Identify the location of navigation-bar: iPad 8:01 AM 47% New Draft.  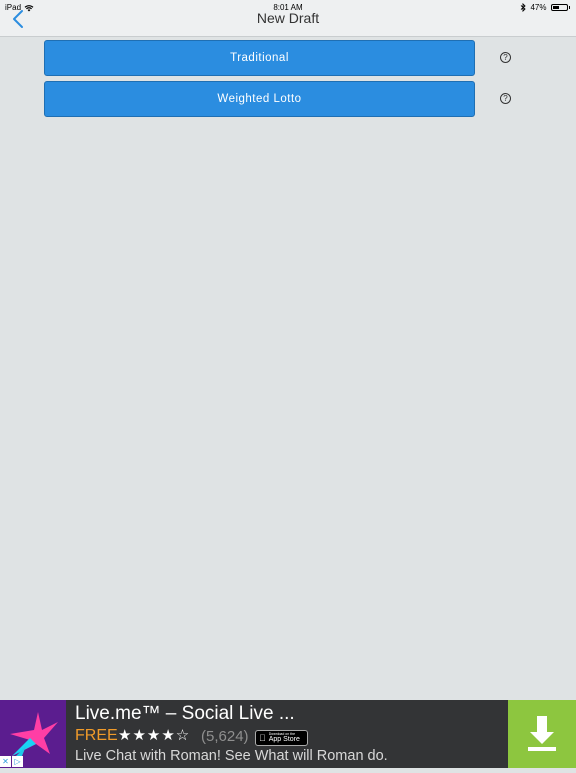
(288, 18).